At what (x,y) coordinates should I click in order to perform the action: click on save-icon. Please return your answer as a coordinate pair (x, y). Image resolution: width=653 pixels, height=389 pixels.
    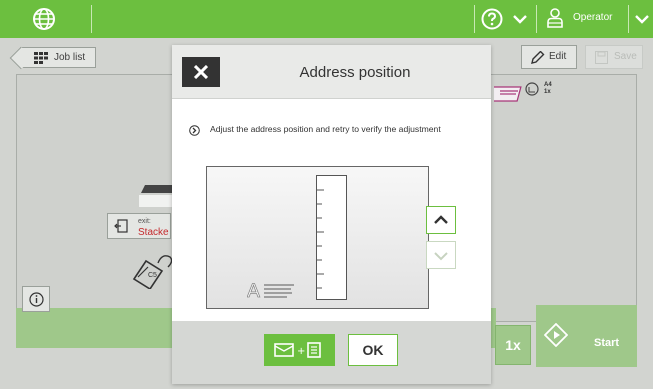
    Looking at the image, I should click on (601, 57).